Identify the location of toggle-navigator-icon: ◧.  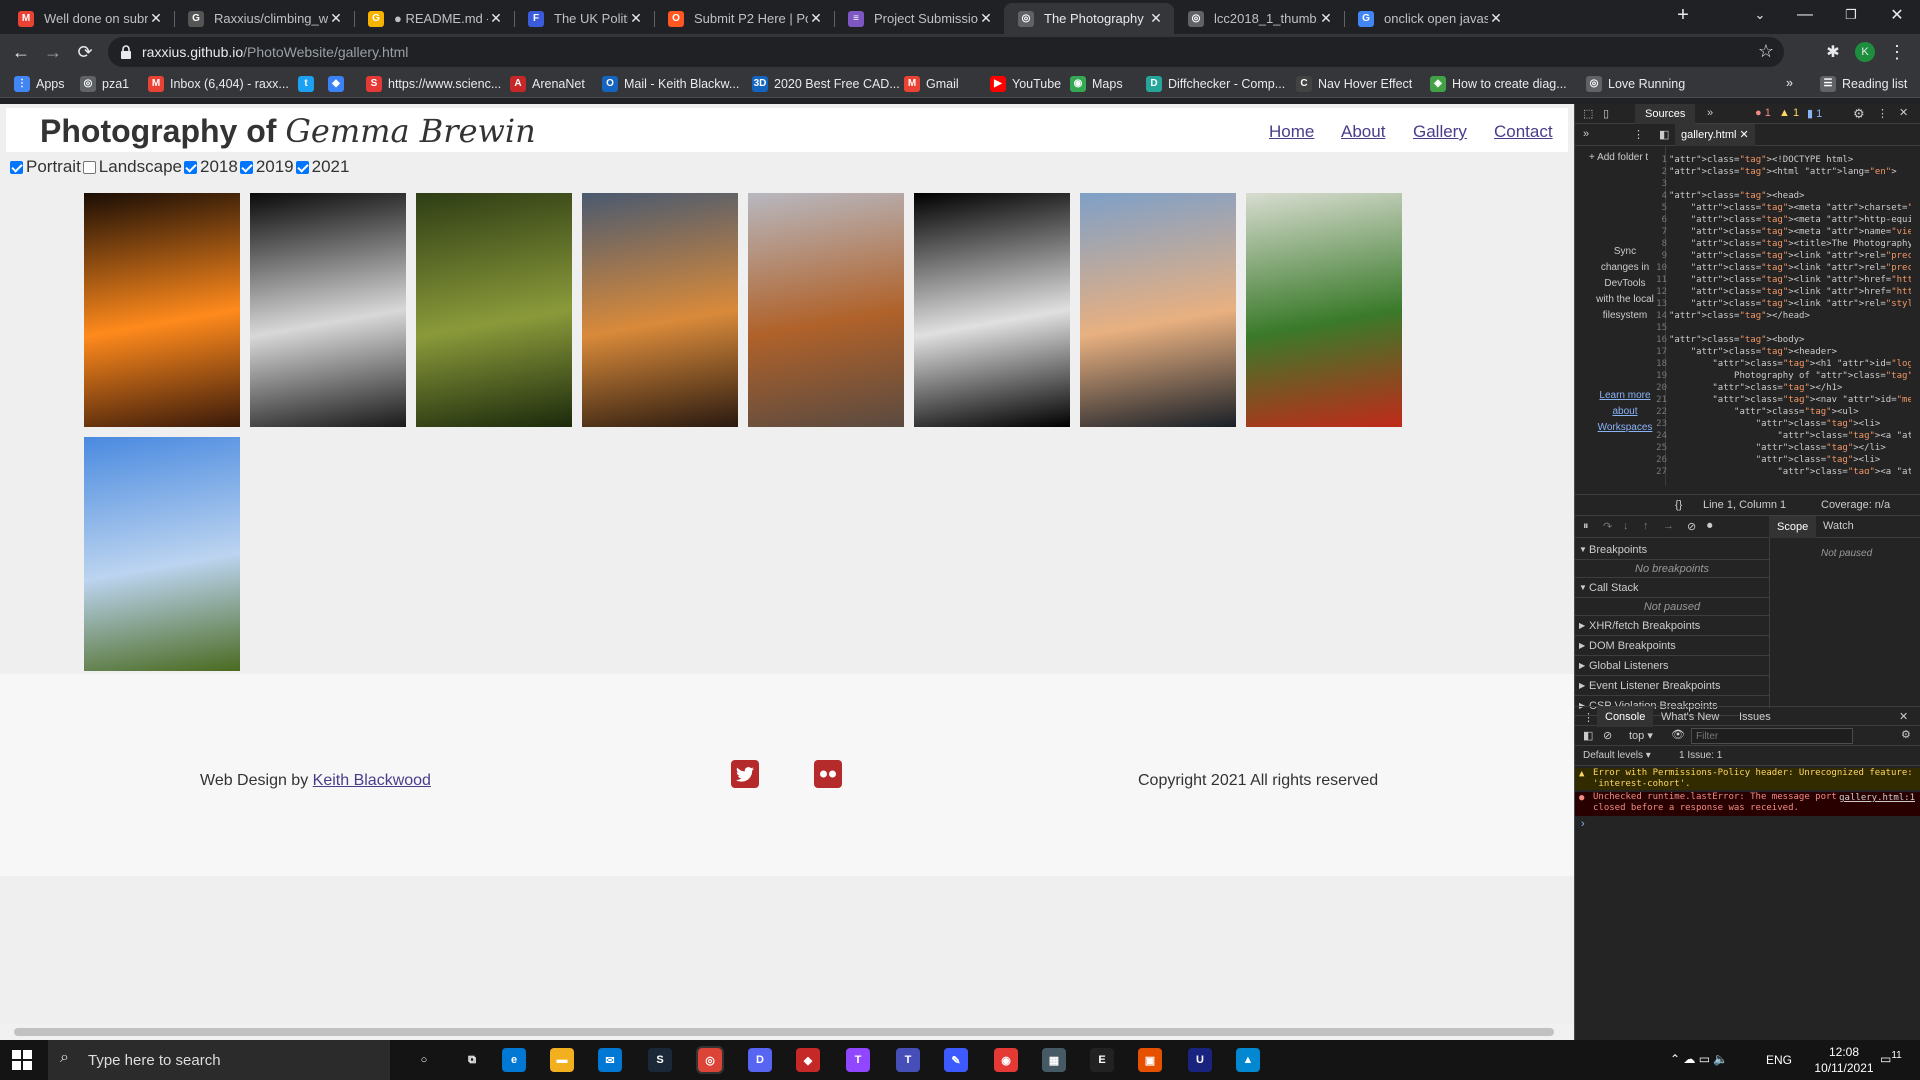
(1664, 134).